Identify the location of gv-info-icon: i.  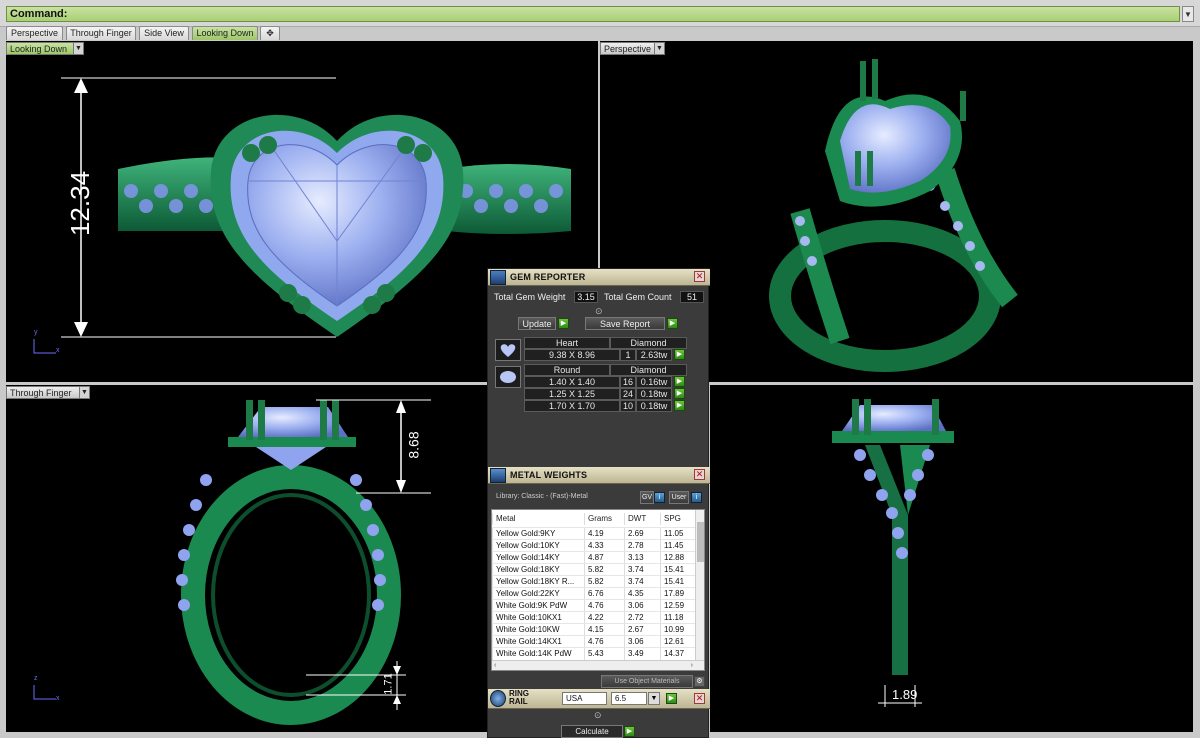
(659, 497).